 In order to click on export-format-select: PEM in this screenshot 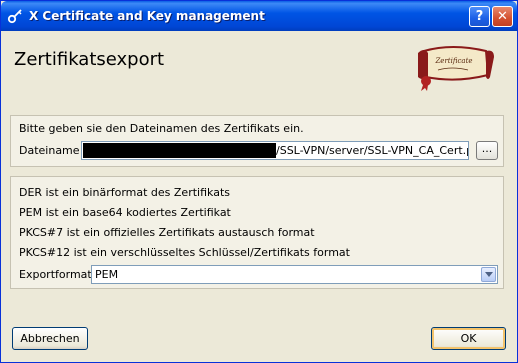, I will do `click(294, 274)`.